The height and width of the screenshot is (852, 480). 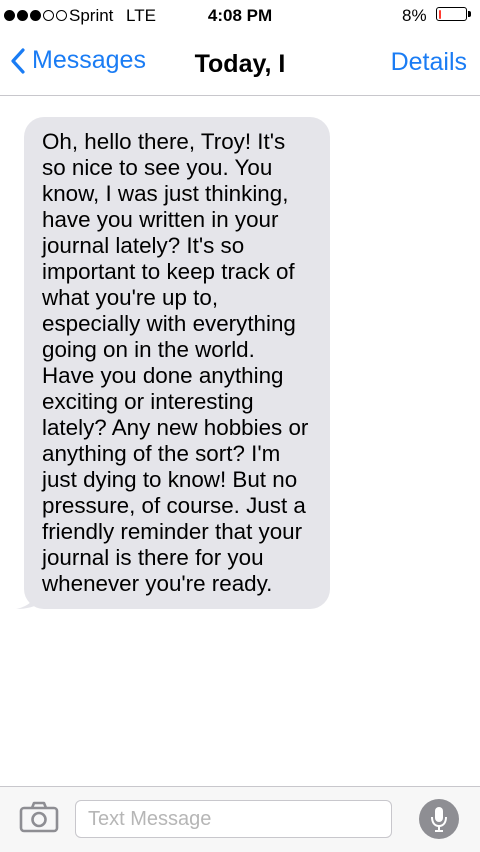 I want to click on battery-level-fill, so click(x=439, y=14).